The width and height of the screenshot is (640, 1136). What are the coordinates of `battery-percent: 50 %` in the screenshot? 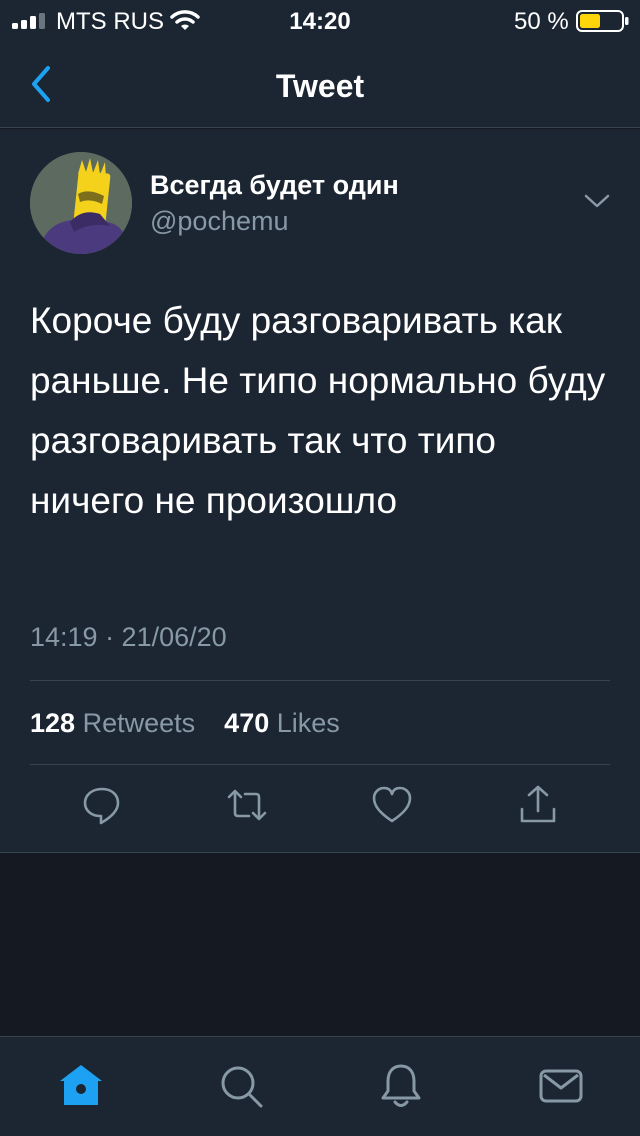 It's located at (541, 21).